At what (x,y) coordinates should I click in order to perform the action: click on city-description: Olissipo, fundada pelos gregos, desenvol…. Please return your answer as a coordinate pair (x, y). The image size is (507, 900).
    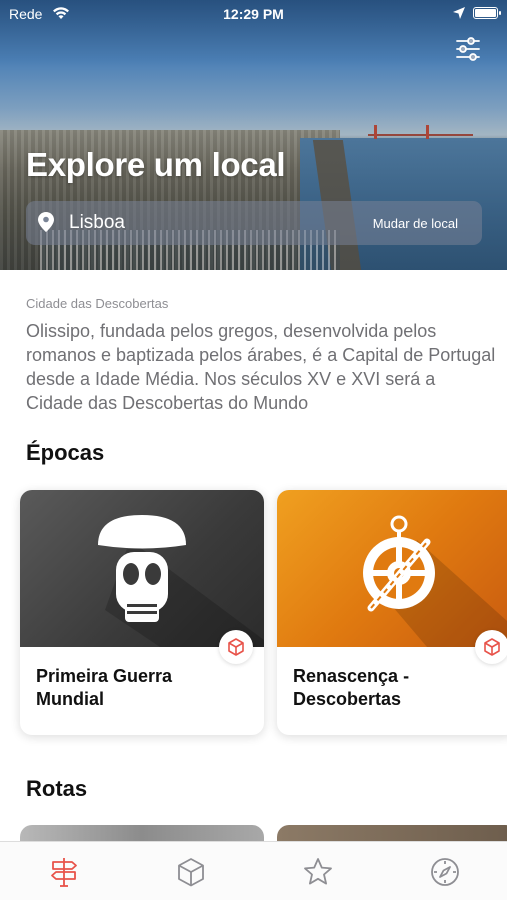
    Looking at the image, I should click on (261, 367).